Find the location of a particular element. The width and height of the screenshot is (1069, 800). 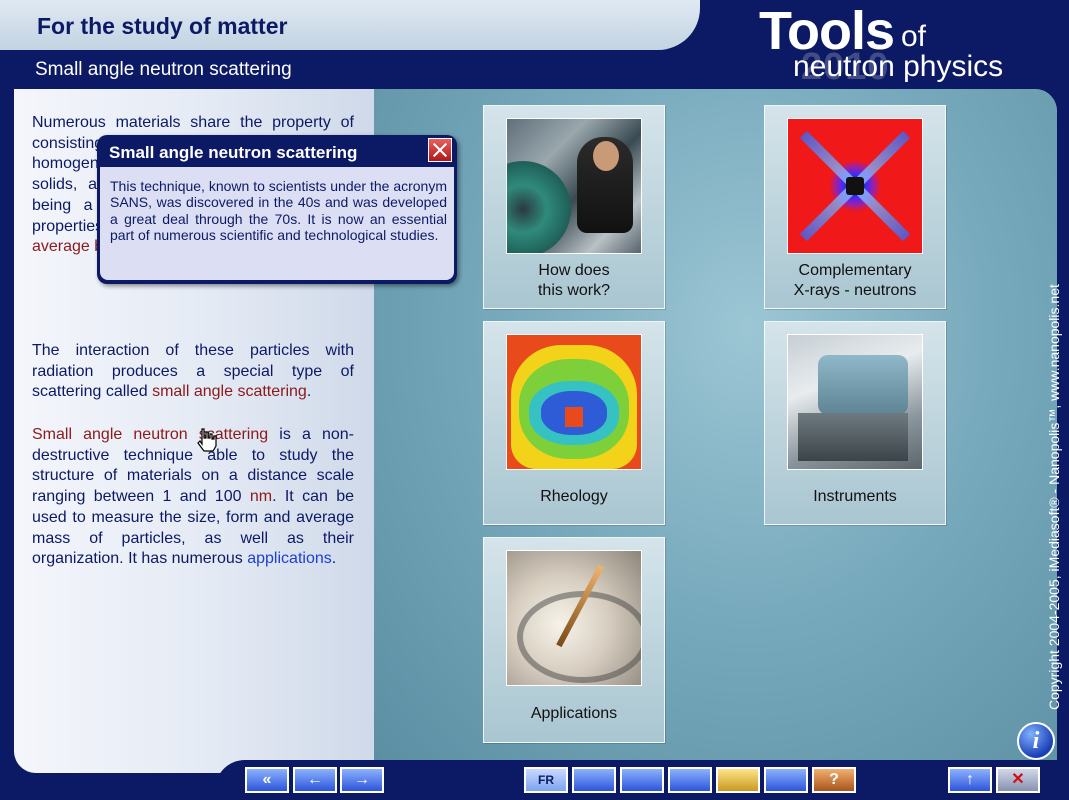

rheology-heatmap-thumbnail is located at coordinates (574, 402).